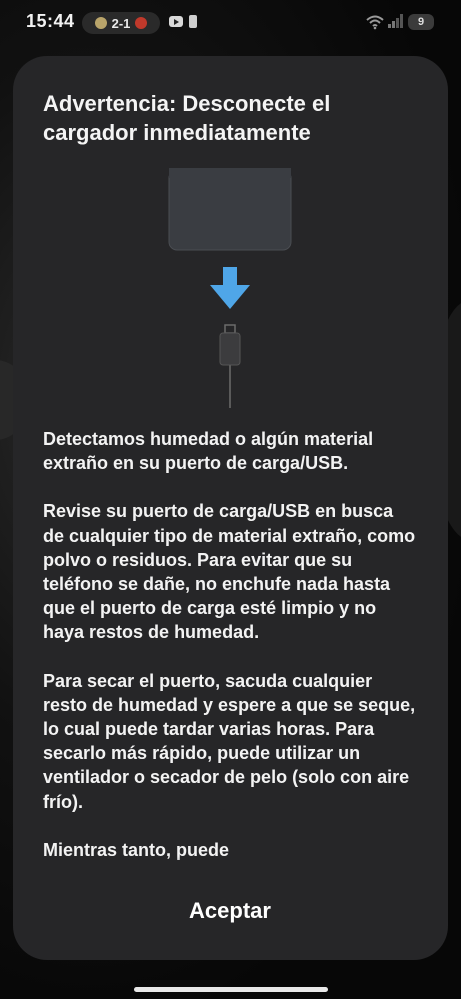 The image size is (461, 999). What do you see at coordinates (231, 989) in the screenshot?
I see `home-indicator` at bounding box center [231, 989].